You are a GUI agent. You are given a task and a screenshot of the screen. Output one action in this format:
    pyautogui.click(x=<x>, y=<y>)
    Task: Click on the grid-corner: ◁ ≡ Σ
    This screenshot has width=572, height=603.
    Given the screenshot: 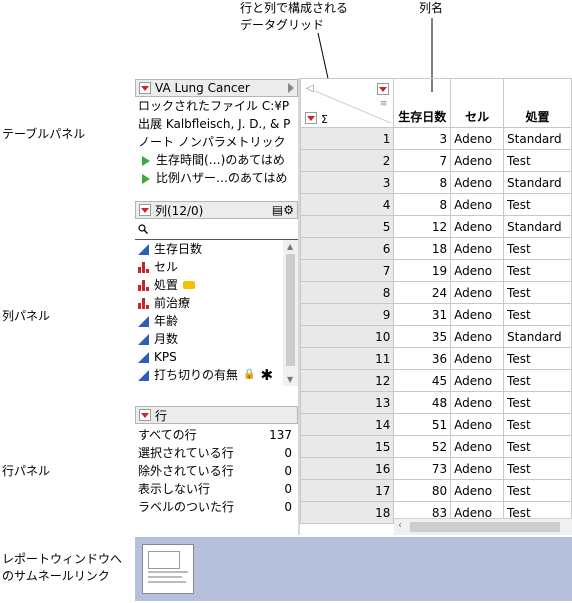 What is the action you would take?
    pyautogui.click(x=347, y=103)
    